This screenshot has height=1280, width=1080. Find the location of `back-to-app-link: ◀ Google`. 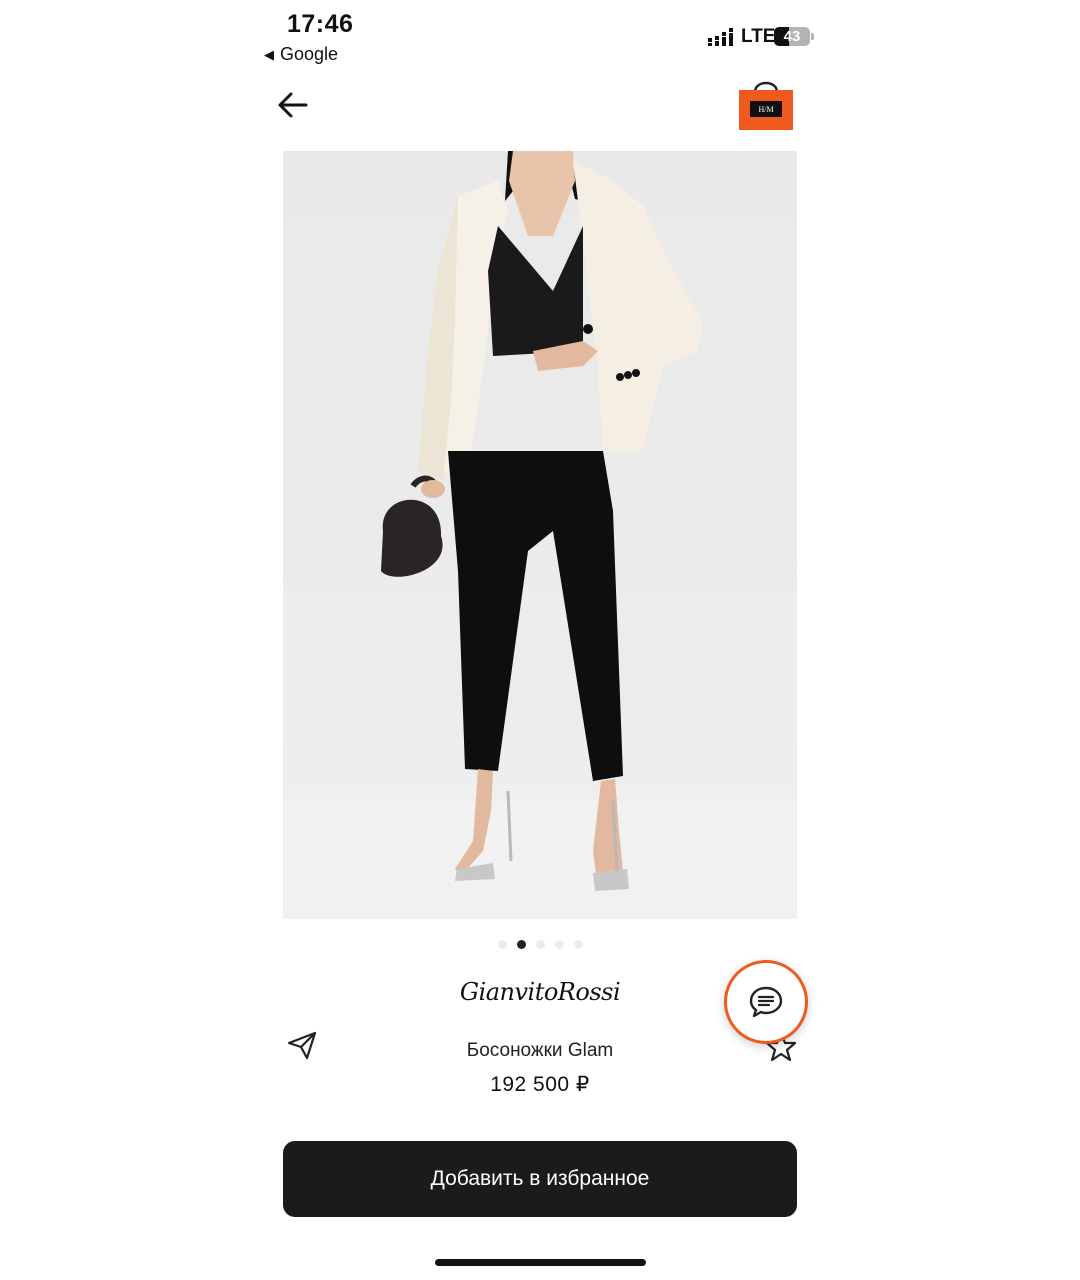

back-to-app-link: ◀ Google is located at coordinates (301, 54).